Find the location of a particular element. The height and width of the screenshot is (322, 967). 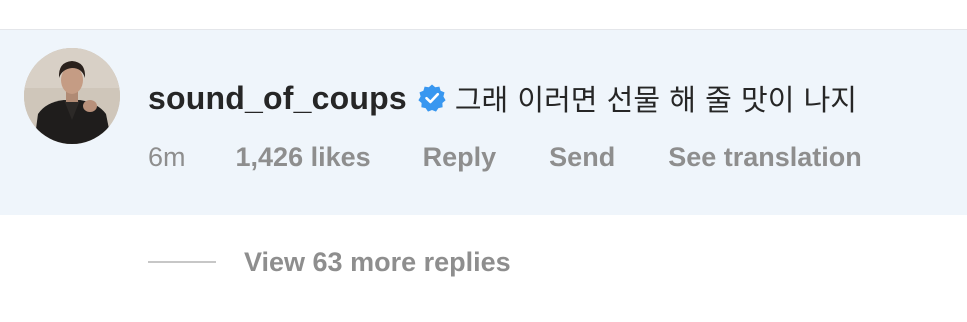

avatar-photo is located at coordinates (72, 96).